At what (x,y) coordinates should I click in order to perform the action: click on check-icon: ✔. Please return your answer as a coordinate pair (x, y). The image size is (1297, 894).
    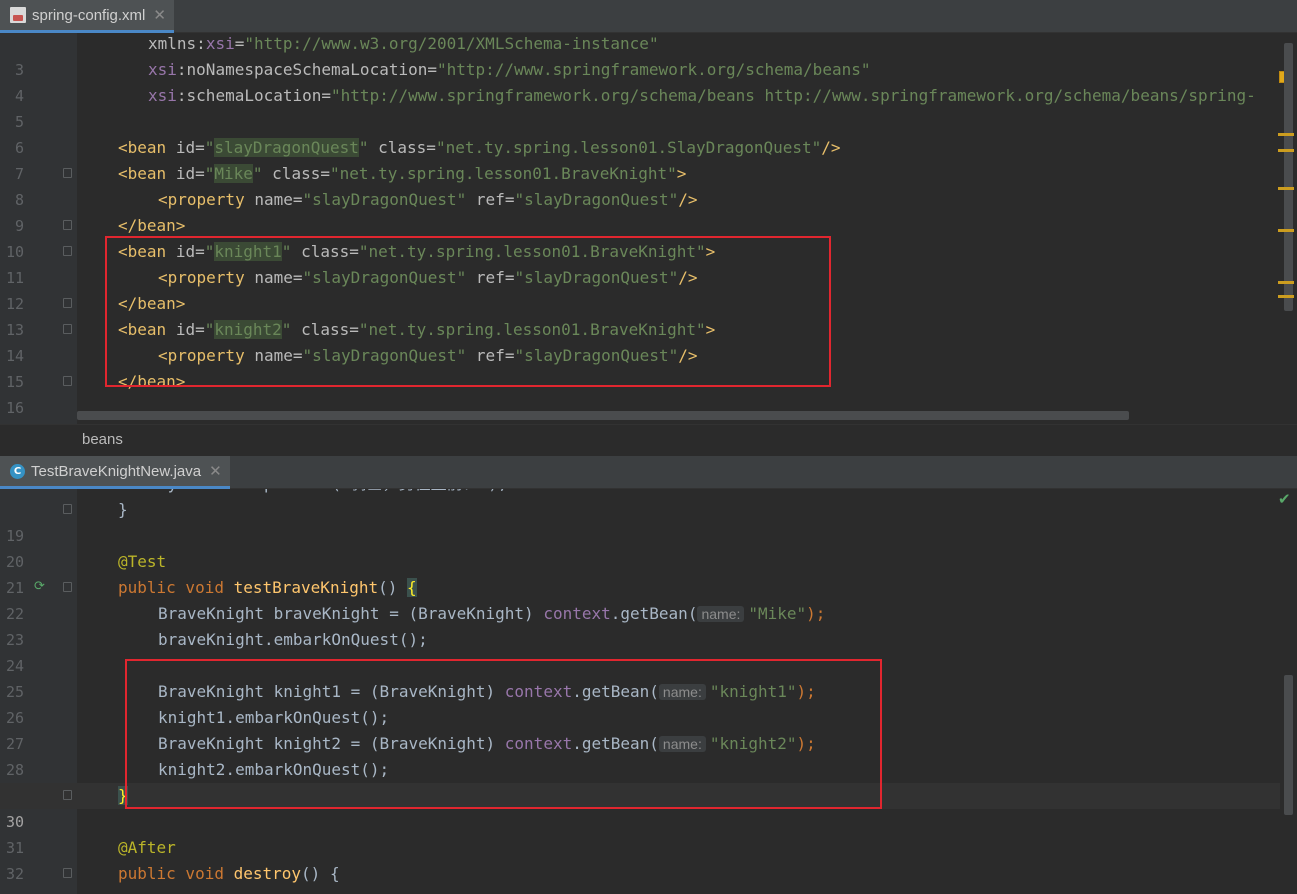
    Looking at the image, I should click on (1284, 499).